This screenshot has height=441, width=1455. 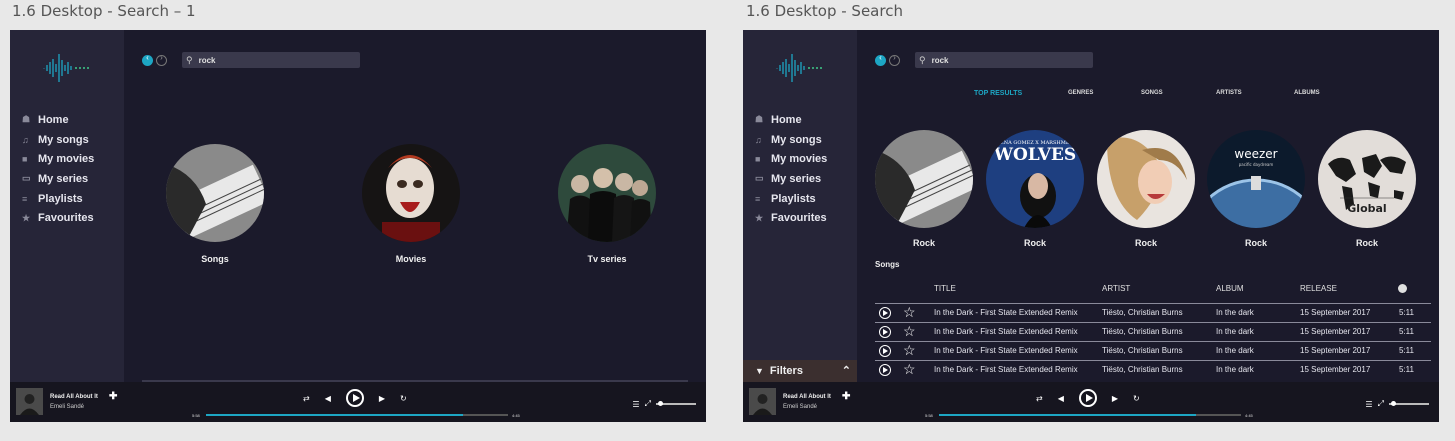 What do you see at coordinates (104, 11) in the screenshot?
I see `artboard-label: 1.6 Desktop - Search – 1` at bounding box center [104, 11].